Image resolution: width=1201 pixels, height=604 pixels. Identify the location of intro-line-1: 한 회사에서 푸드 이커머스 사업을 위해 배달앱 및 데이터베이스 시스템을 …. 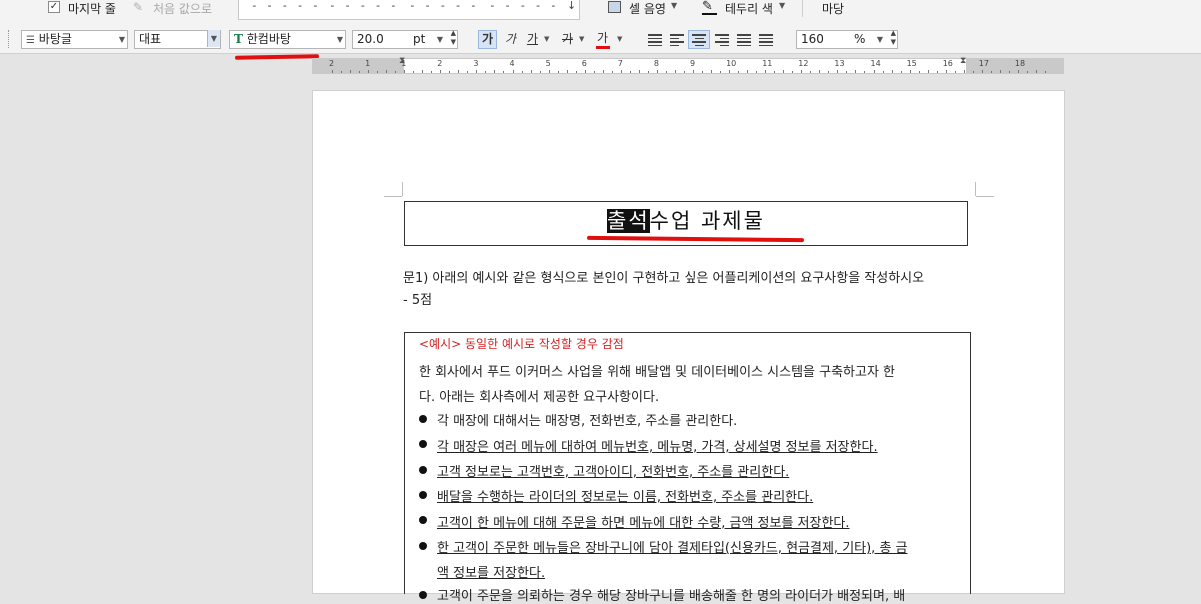
(657, 370).